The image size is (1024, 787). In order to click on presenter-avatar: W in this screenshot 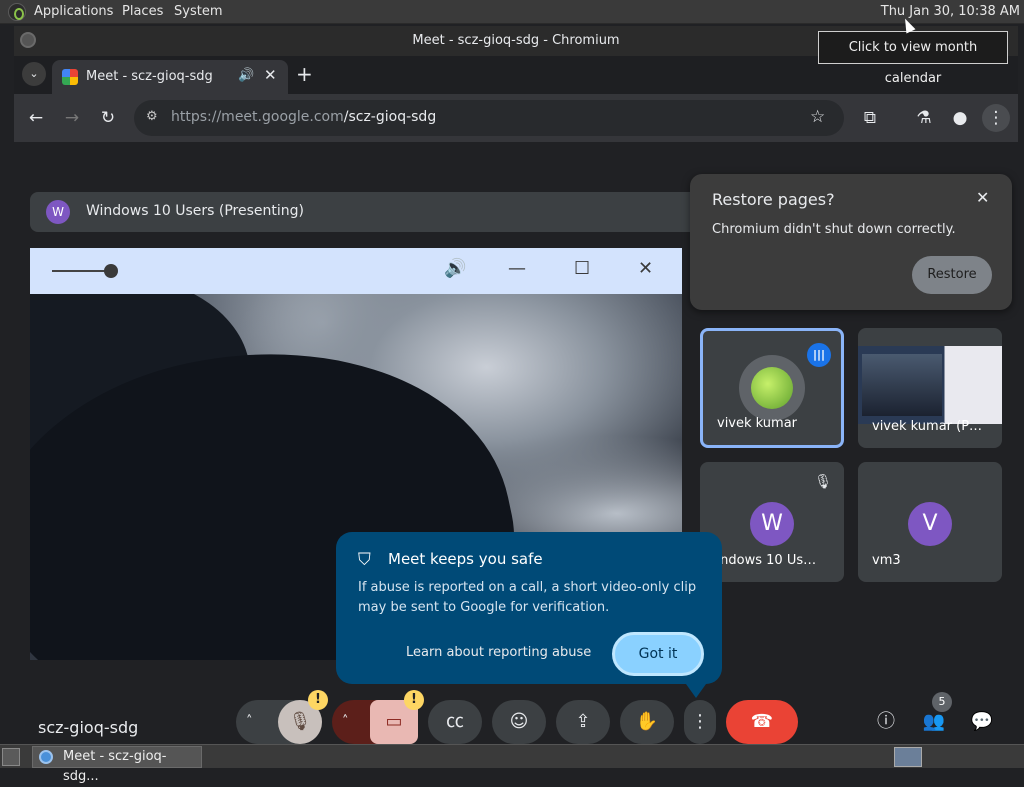, I will do `click(58, 212)`.